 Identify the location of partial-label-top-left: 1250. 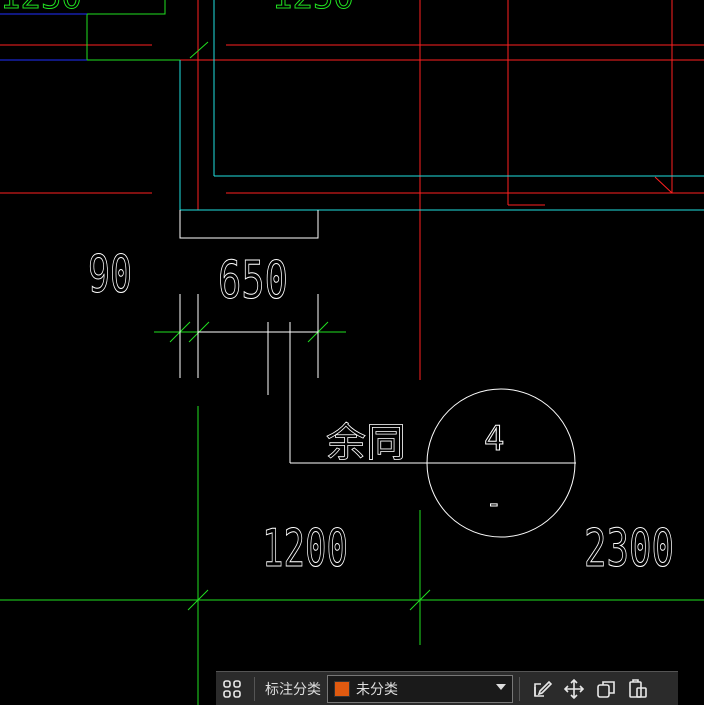
(41, 8).